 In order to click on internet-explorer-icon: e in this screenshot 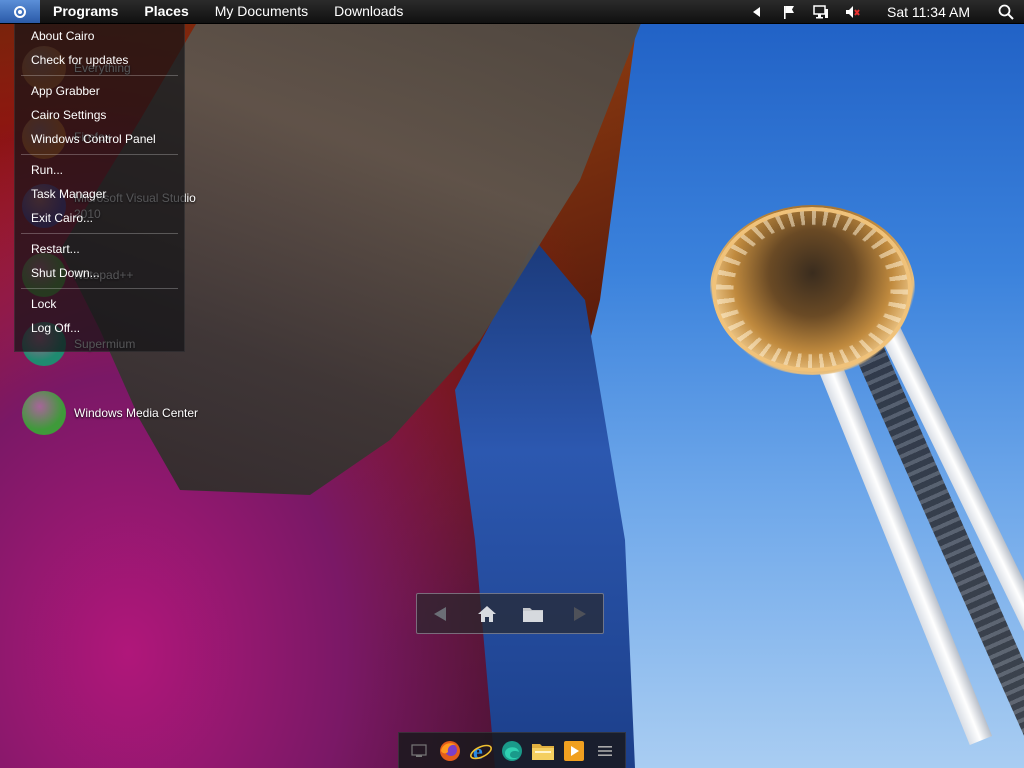, I will do `click(481, 751)`.